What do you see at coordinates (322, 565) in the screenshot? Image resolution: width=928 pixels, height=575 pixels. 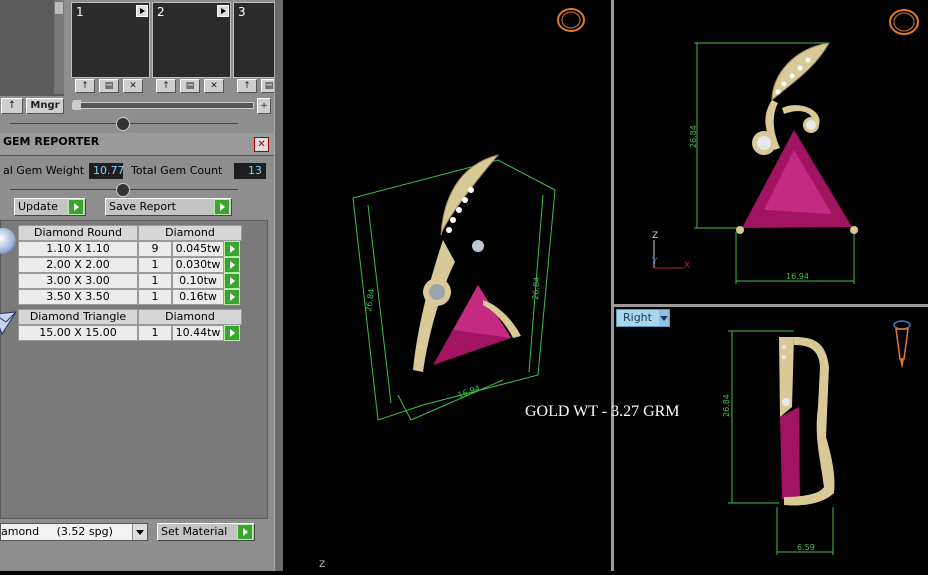 I see `persp-axis-z: Z` at bounding box center [322, 565].